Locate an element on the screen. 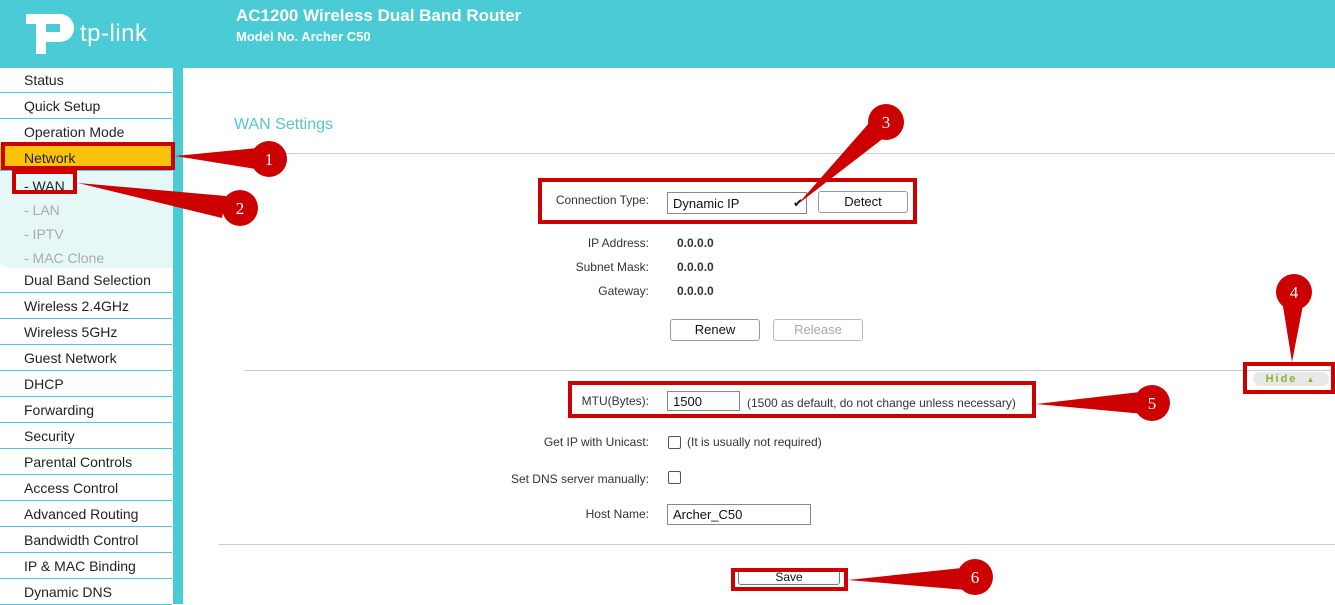 The height and width of the screenshot is (605, 1335). sidebar-item-forwarding: Forwarding is located at coordinates (86, 410).